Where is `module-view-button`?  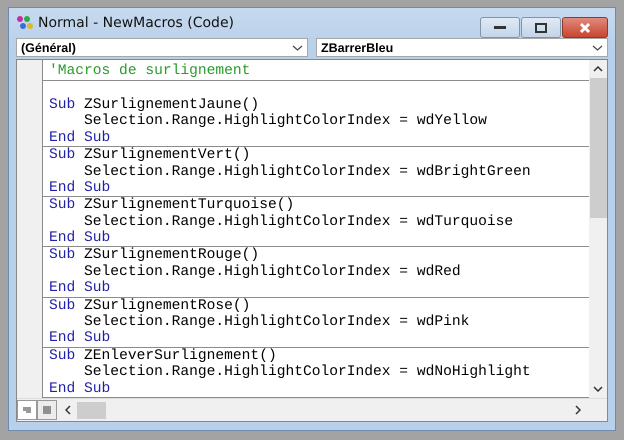 module-view-button is located at coordinates (47, 410).